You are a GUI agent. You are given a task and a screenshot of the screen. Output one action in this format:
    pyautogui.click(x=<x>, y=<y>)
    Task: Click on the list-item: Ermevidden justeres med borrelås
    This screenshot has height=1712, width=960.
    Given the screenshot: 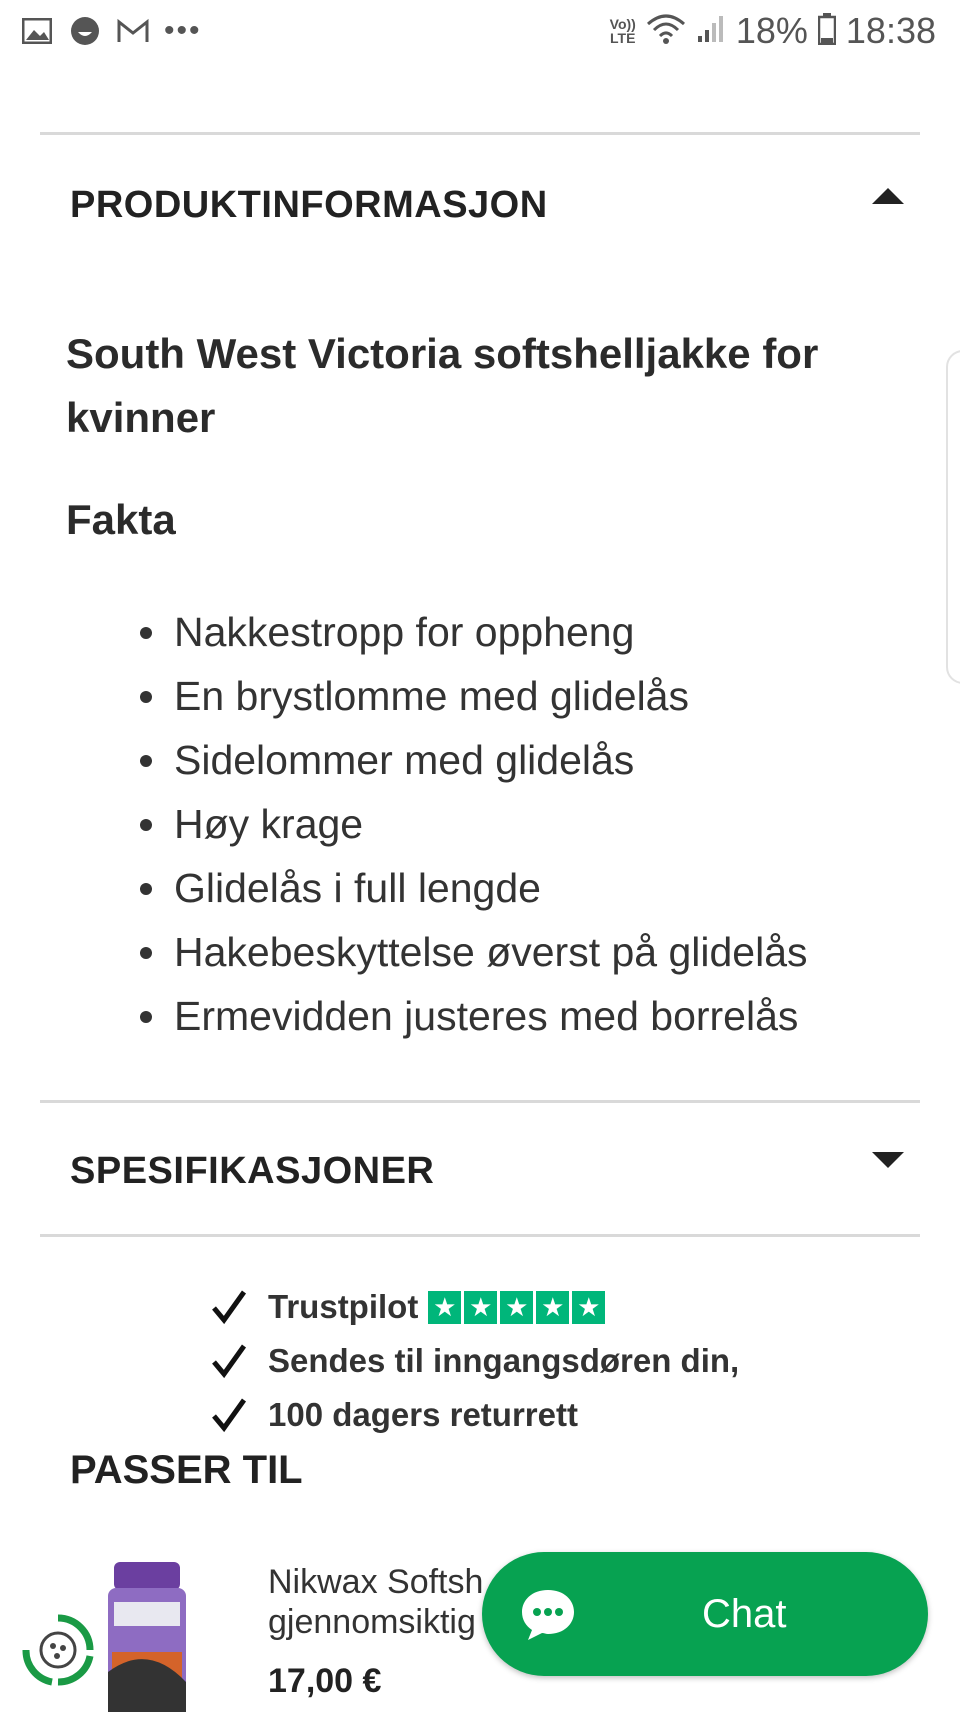 What is the action you would take?
    pyautogui.click(x=472, y=1016)
    